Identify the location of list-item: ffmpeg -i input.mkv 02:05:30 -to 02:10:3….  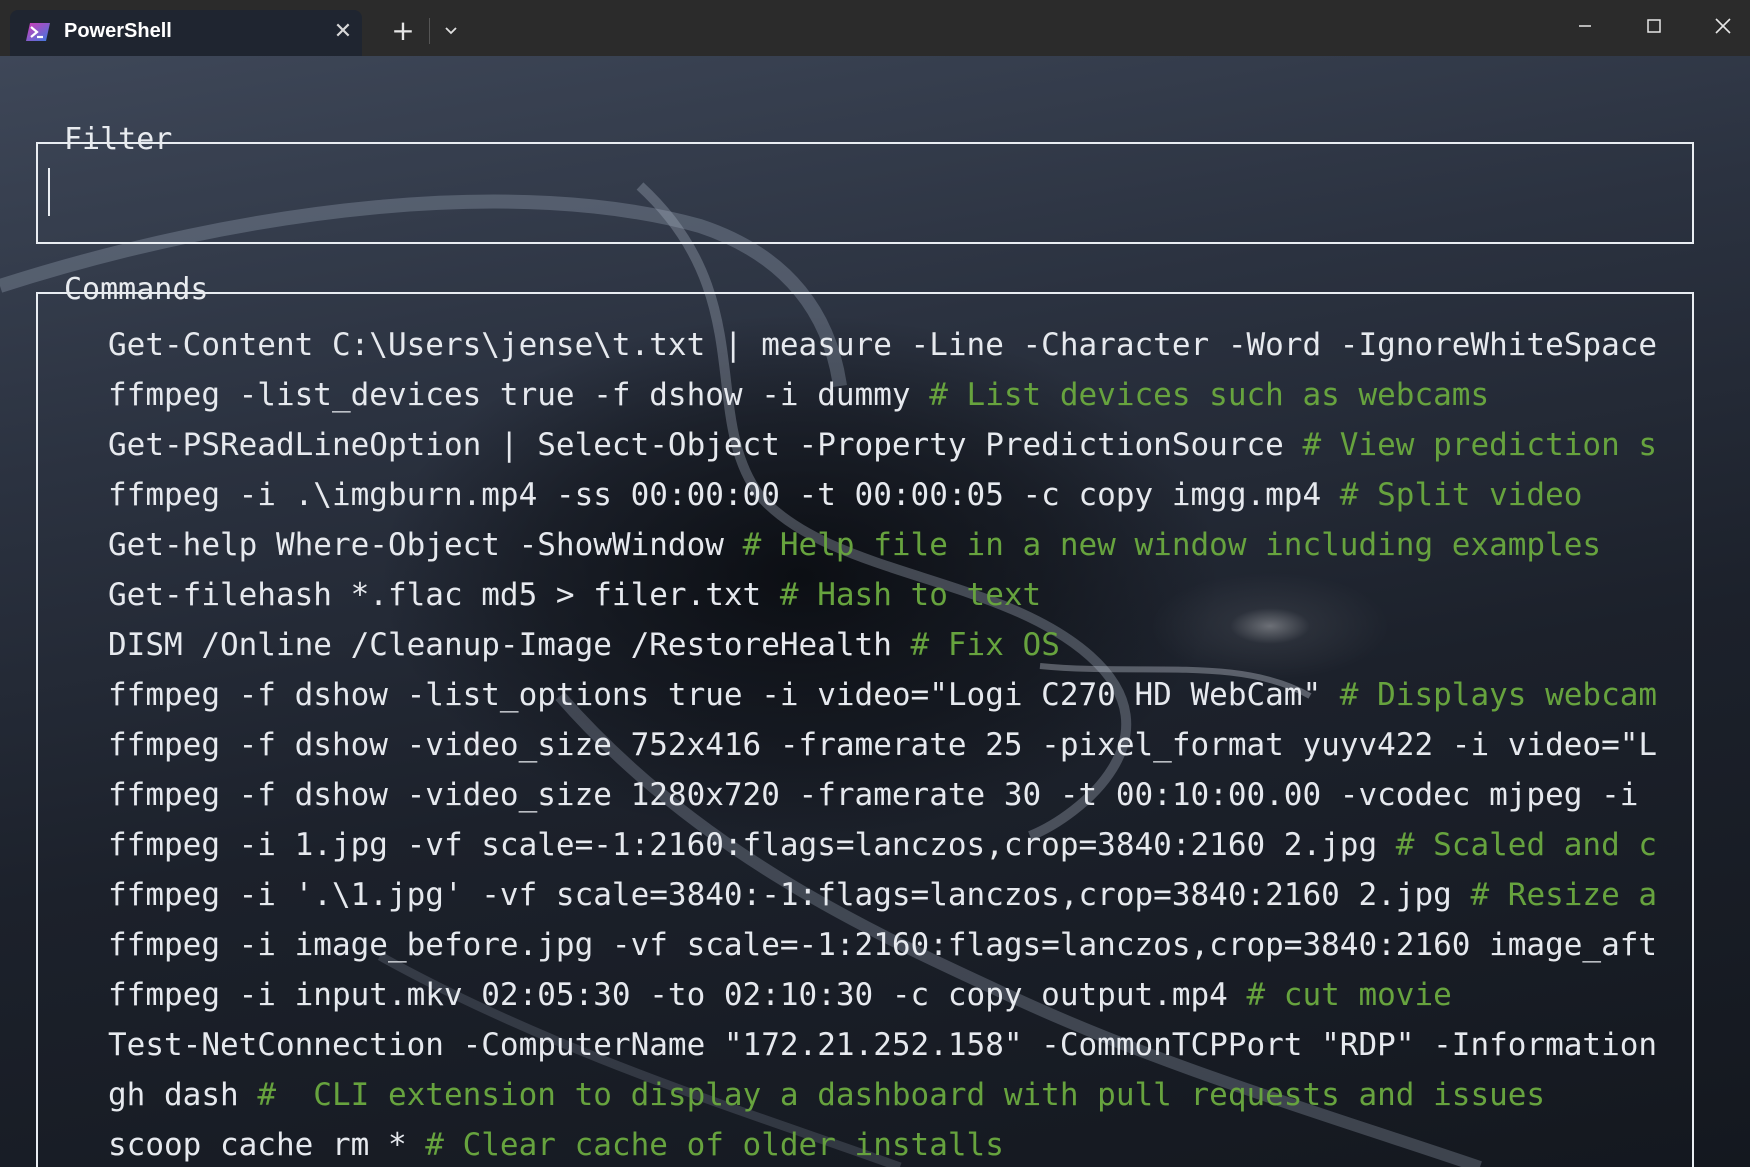
(913, 995).